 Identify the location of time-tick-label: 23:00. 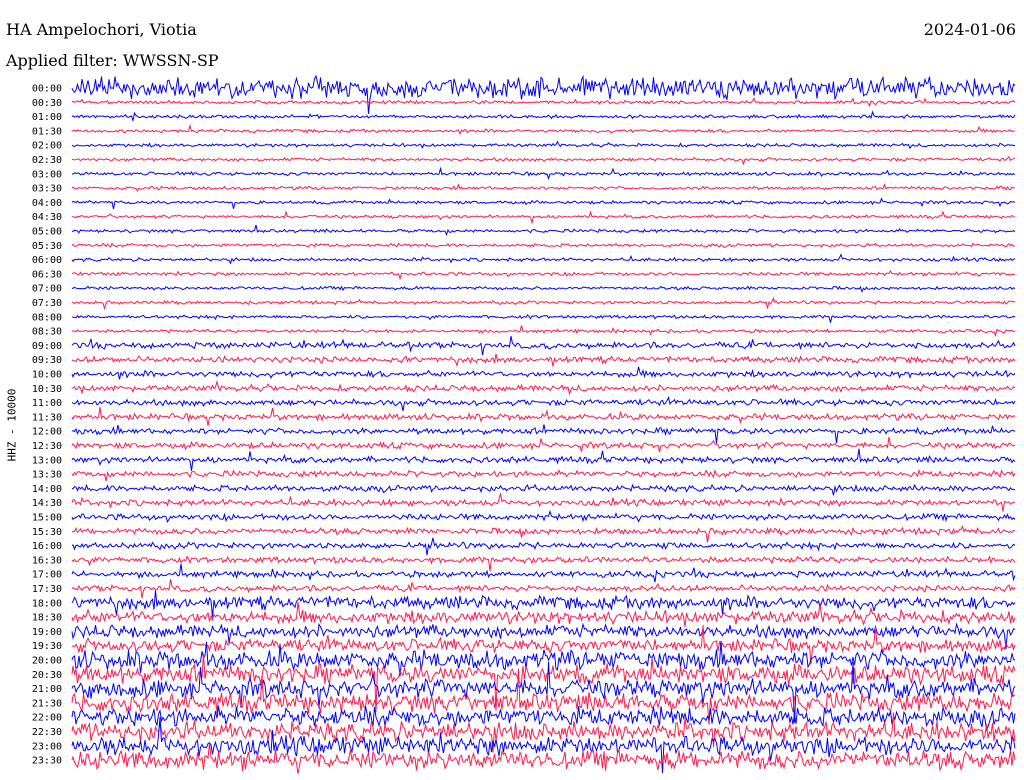
(47, 746).